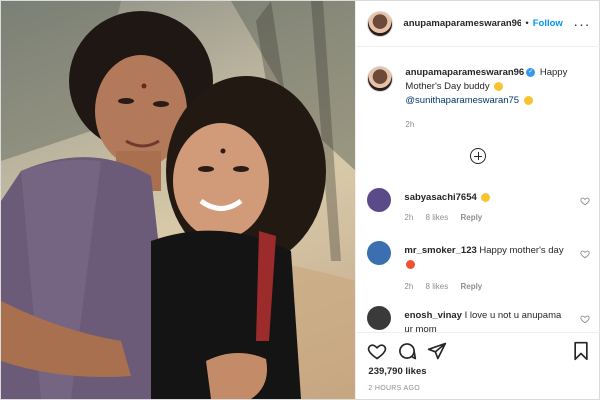 This screenshot has height=400, width=600. What do you see at coordinates (548, 23) in the screenshot?
I see `follow-button: Follow` at bounding box center [548, 23].